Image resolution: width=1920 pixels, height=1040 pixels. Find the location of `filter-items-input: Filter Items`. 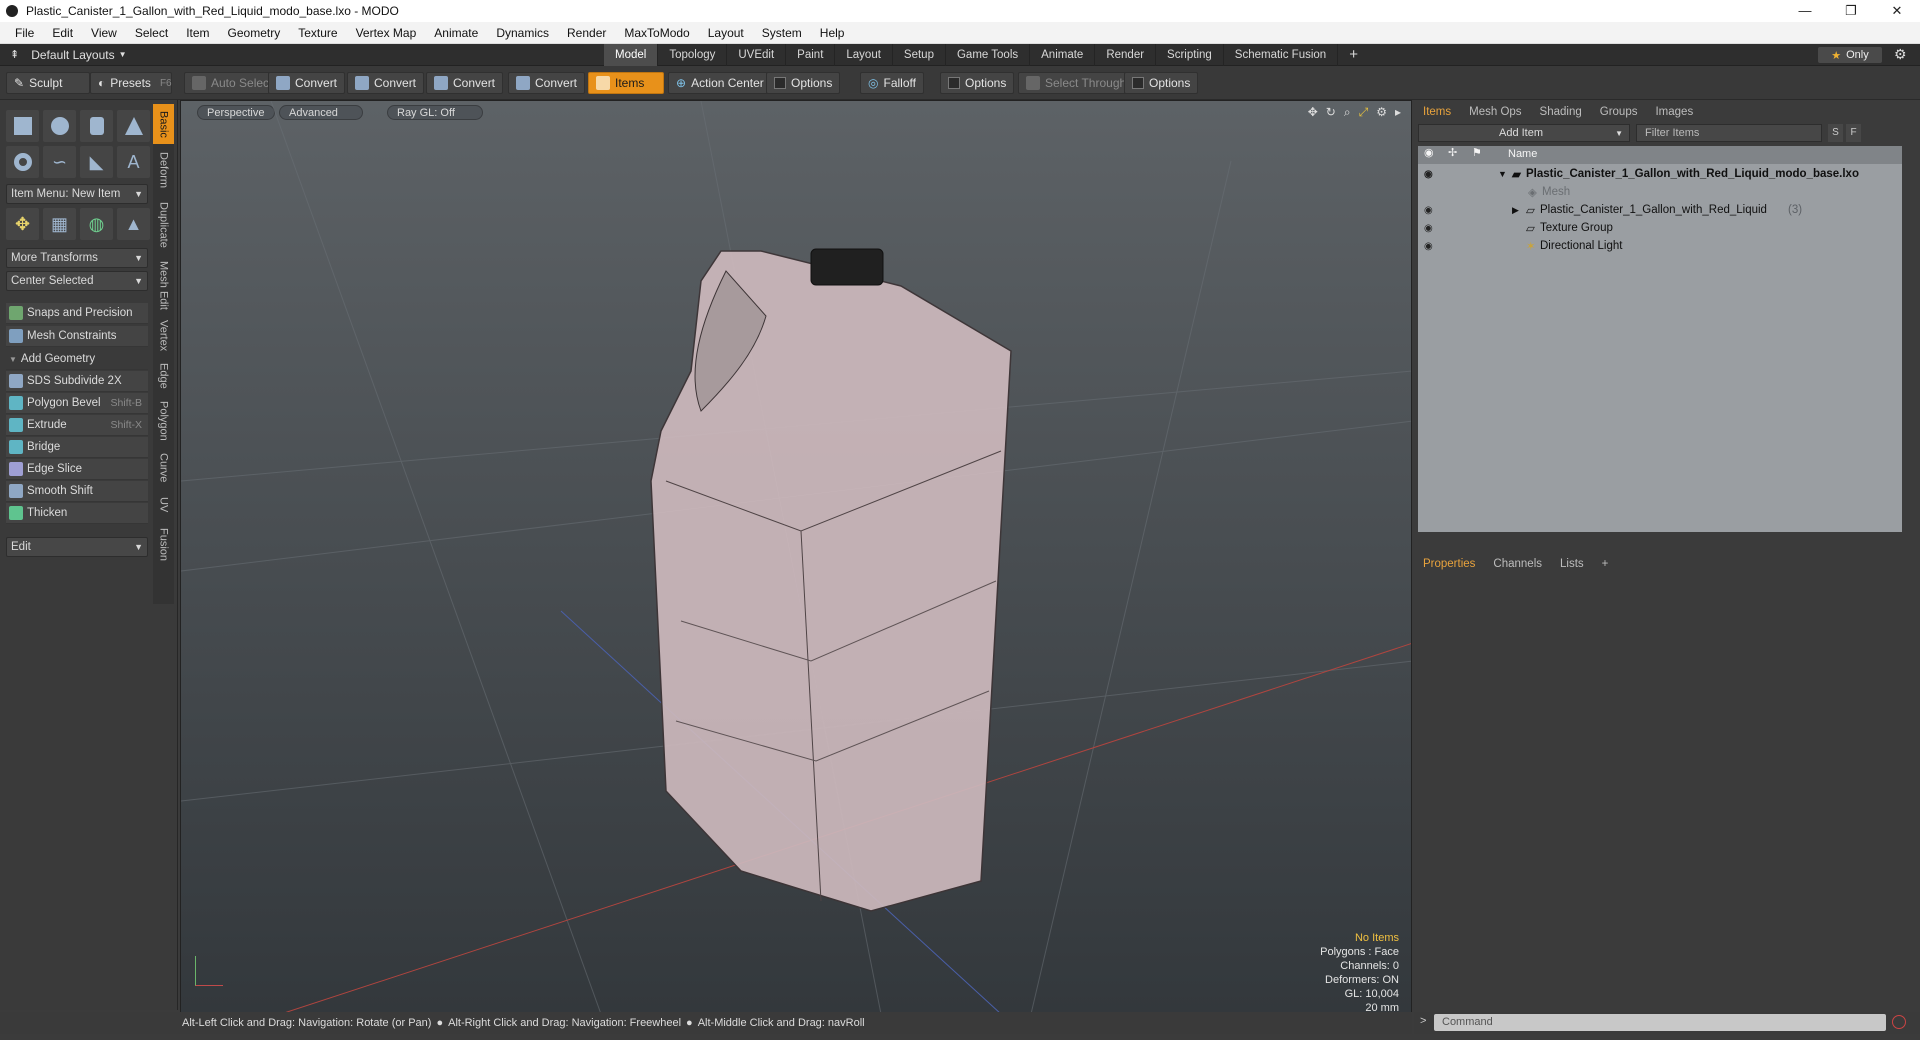

filter-items-input: Filter Items is located at coordinates (1729, 133).